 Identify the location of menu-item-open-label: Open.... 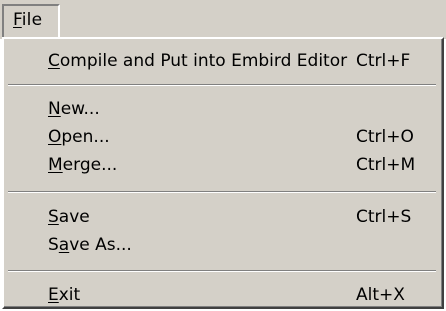
(79, 137).